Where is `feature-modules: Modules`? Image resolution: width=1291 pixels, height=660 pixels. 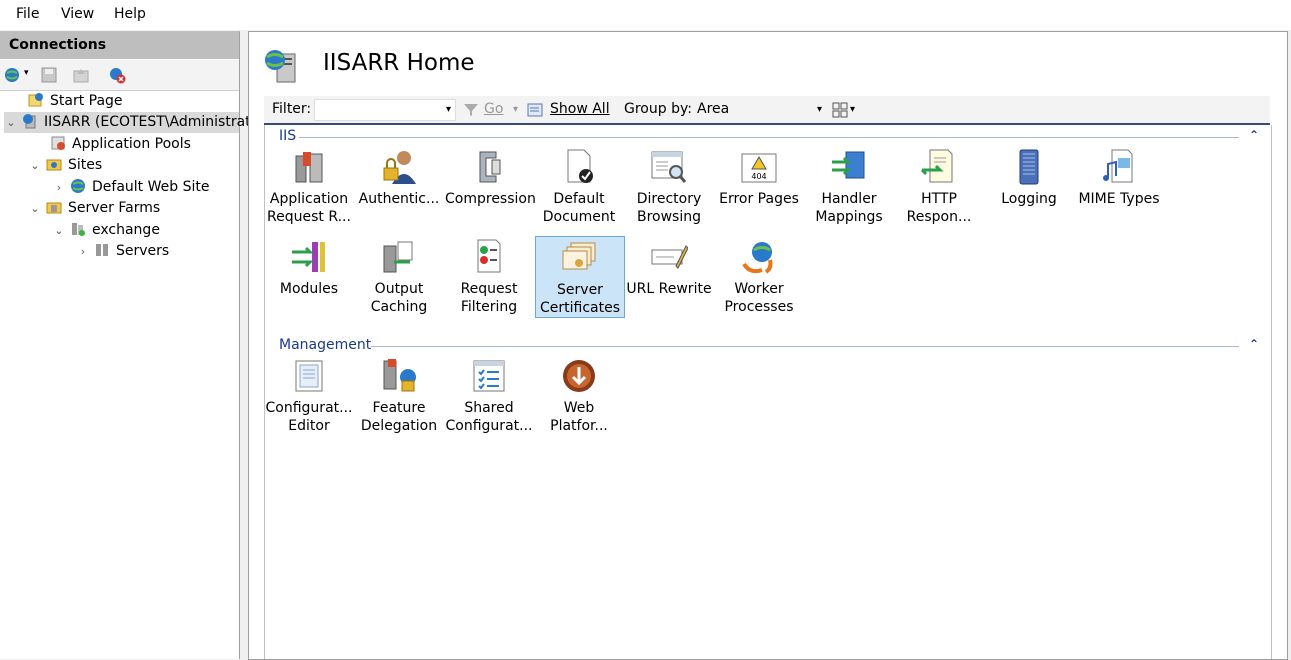
feature-modules: Modules is located at coordinates (309, 268).